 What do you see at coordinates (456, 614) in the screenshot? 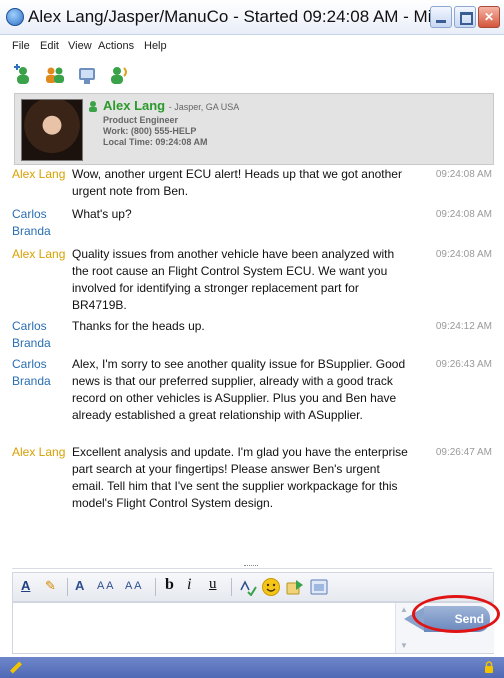
I see `send-highlight-circle` at bounding box center [456, 614].